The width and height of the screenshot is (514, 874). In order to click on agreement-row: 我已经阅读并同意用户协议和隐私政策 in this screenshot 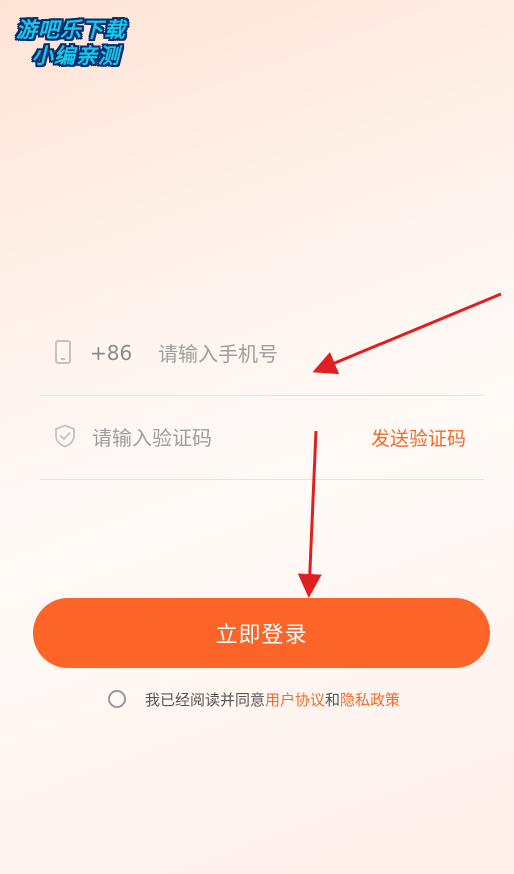, I will do `click(254, 699)`.